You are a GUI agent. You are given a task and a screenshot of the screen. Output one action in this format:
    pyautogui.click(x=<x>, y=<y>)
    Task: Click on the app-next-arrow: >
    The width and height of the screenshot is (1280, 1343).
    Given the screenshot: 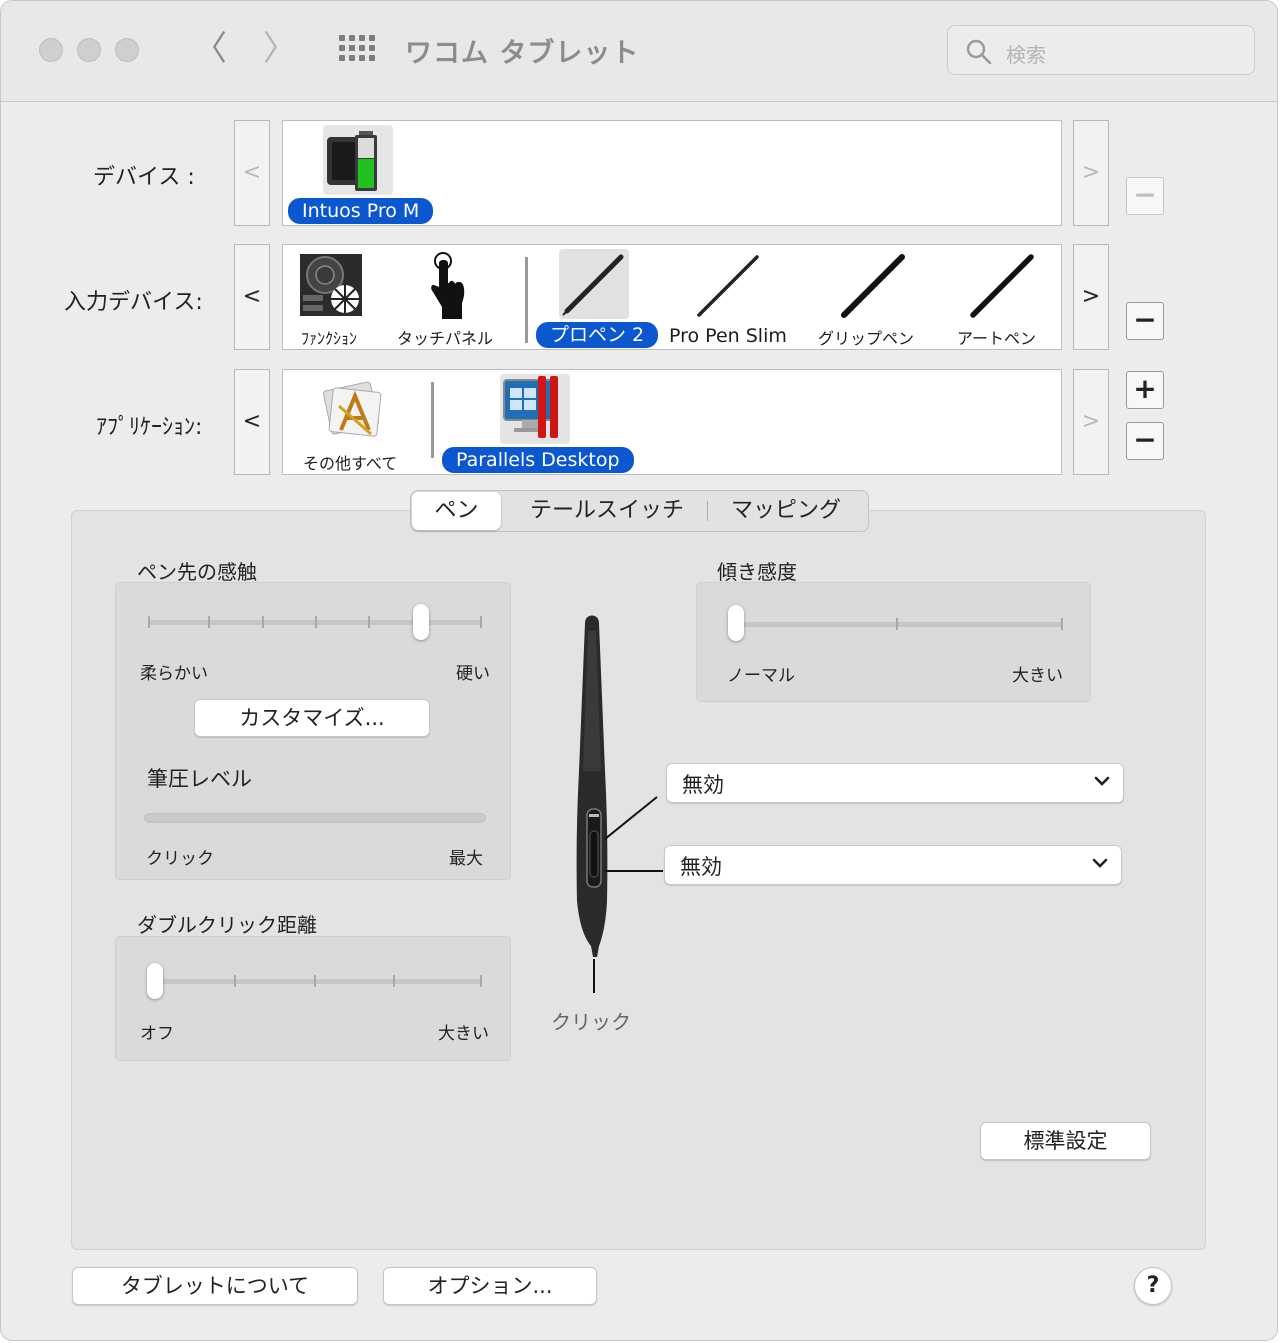 What is the action you would take?
    pyautogui.click(x=1091, y=422)
    